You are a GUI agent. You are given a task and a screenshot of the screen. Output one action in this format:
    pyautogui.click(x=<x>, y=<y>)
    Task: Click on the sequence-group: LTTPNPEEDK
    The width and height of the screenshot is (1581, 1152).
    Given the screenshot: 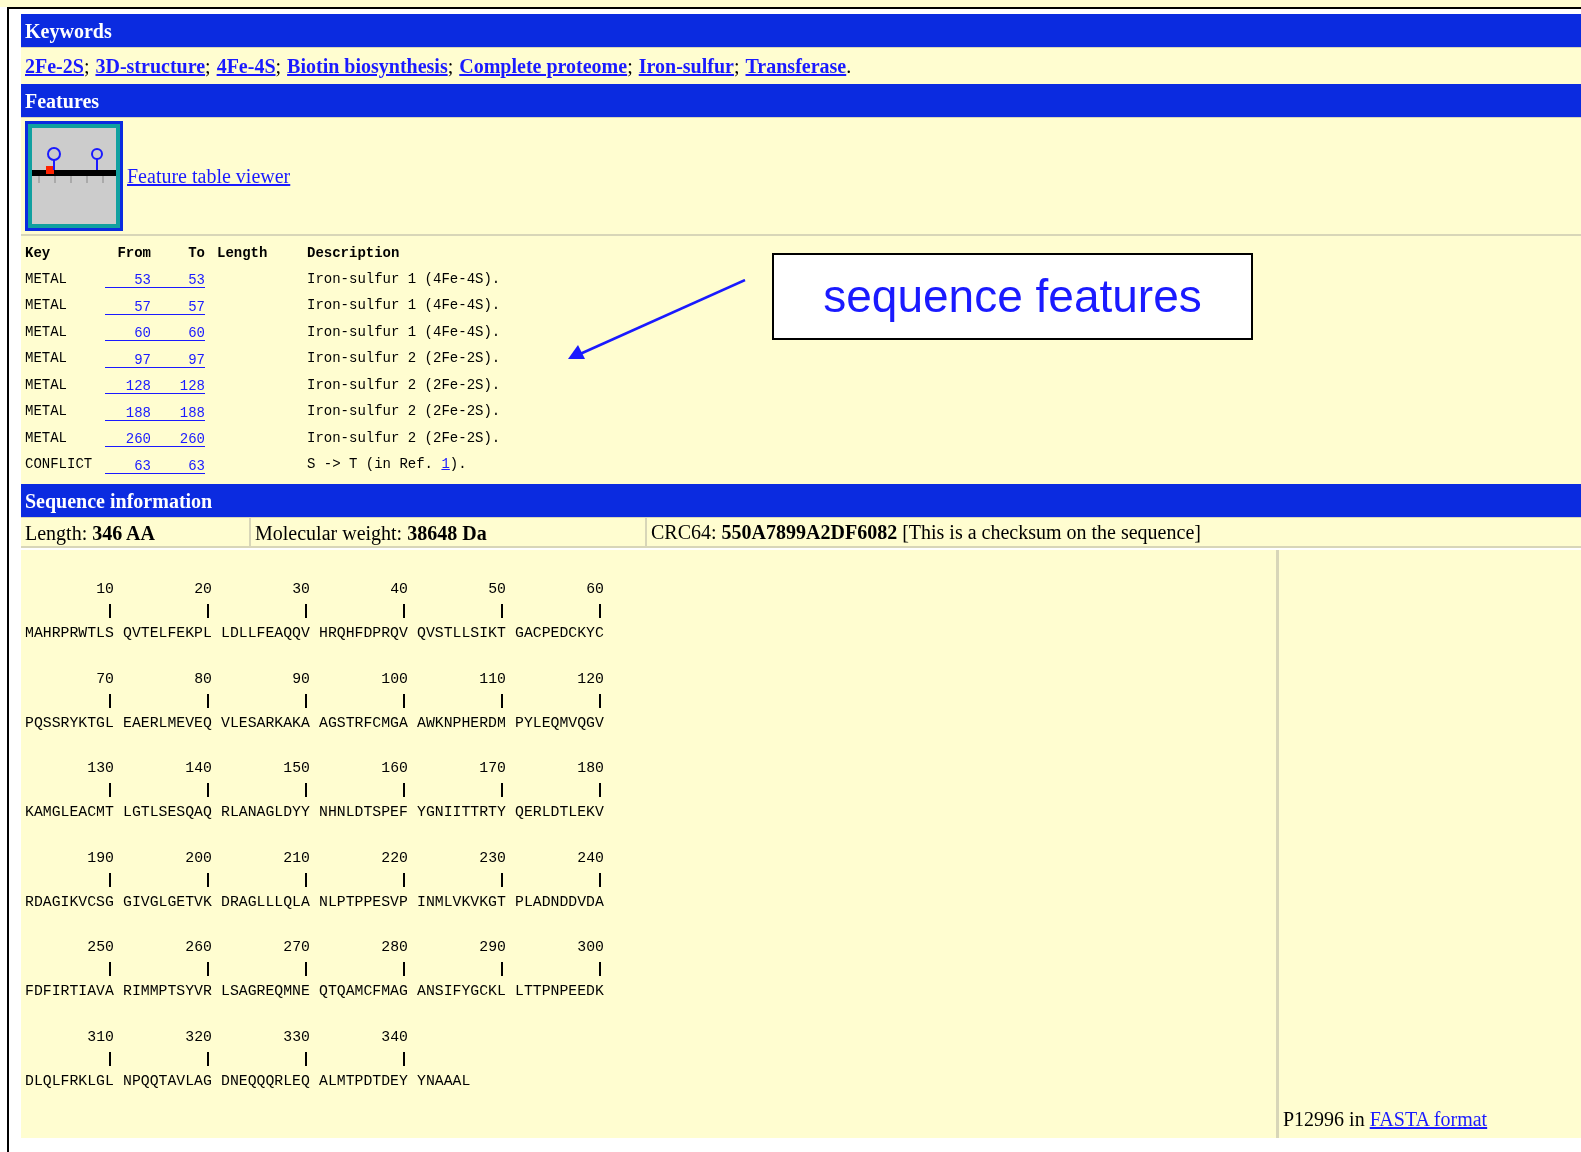 What is the action you would take?
    pyautogui.click(x=564, y=991)
    